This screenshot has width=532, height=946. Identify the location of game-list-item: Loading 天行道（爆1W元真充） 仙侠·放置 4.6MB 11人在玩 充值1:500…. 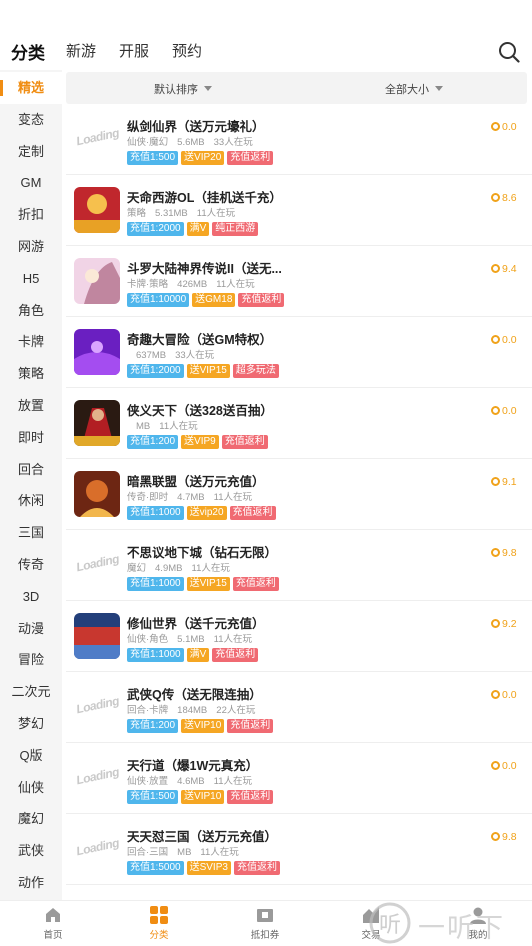
(299, 778).